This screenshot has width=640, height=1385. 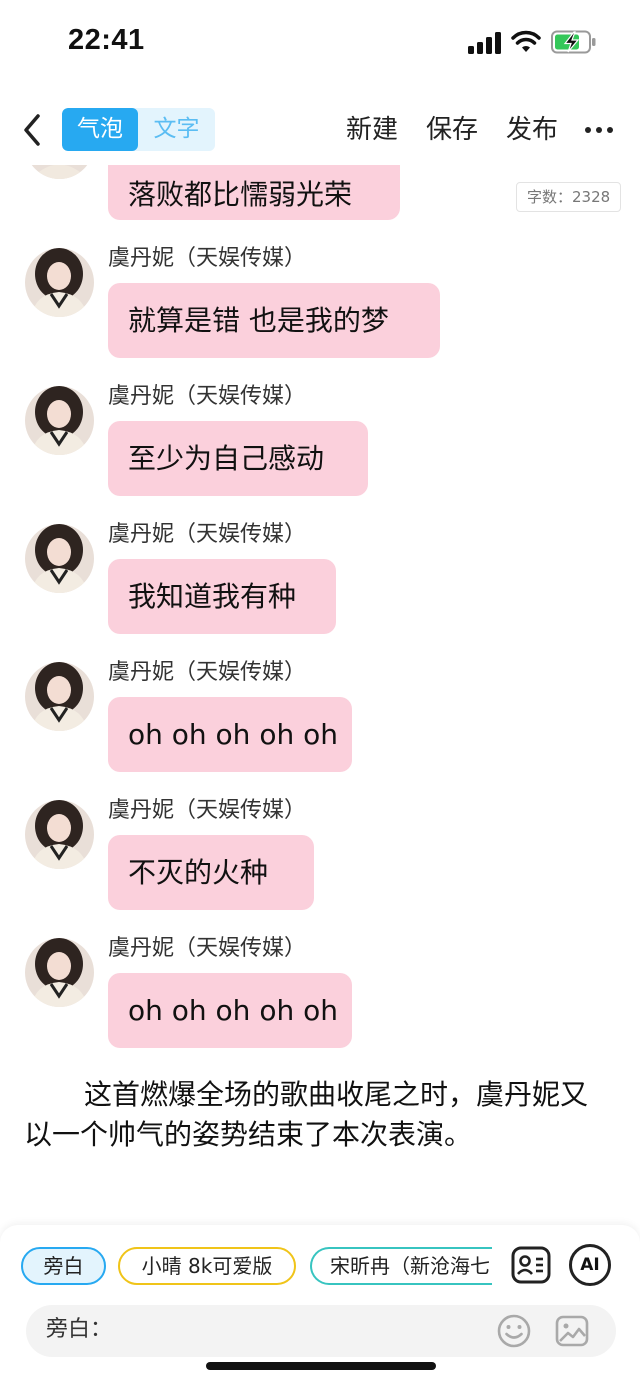 I want to click on message-bubble: 我知道我有种, so click(x=222, y=596).